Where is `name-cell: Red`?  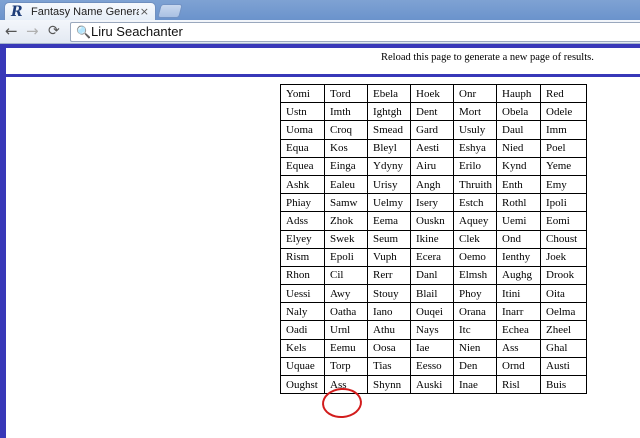 name-cell: Red is located at coordinates (563, 93).